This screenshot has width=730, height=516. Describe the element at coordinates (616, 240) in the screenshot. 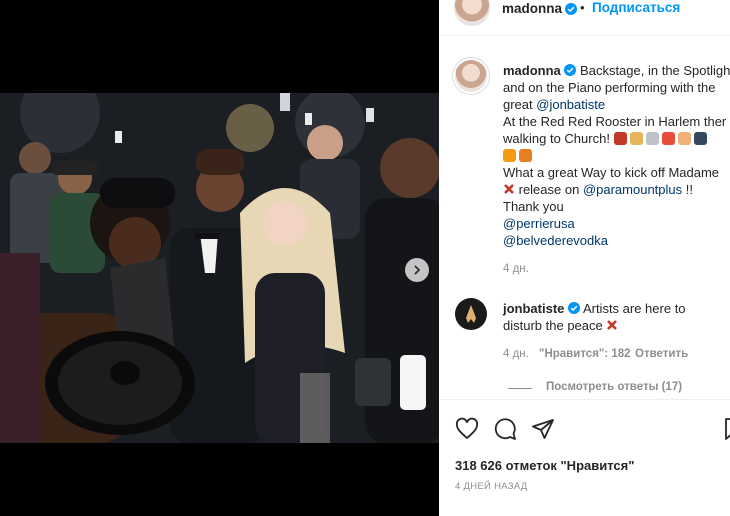

I see `mention-belvederevodka: @belvederevodka` at that location.